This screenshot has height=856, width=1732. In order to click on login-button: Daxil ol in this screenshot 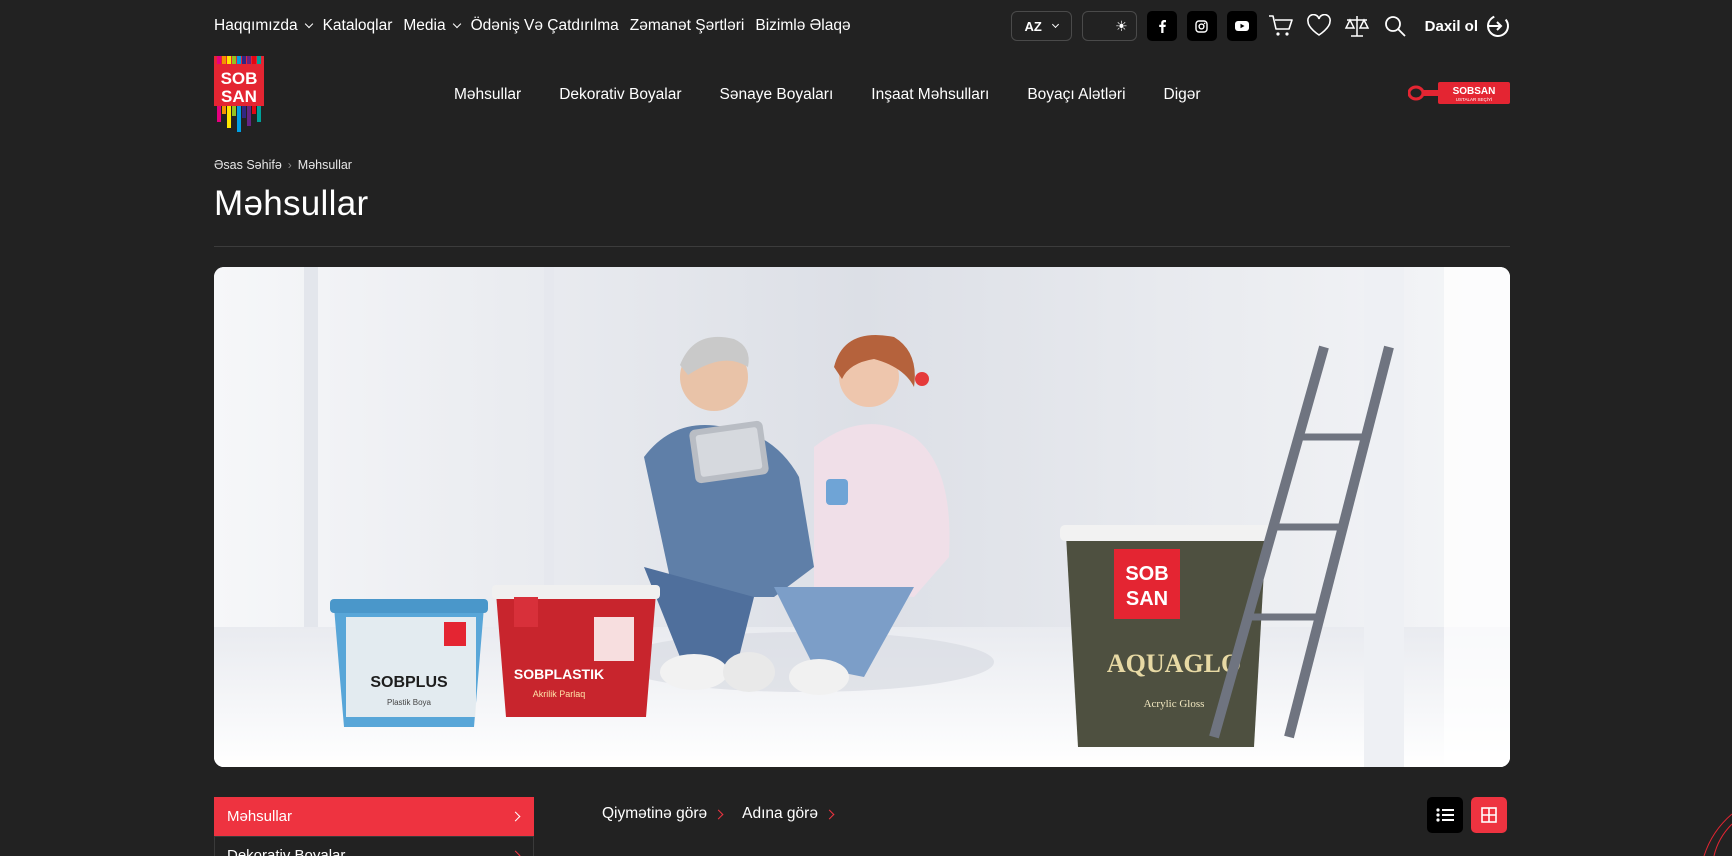, I will do `click(1467, 26)`.